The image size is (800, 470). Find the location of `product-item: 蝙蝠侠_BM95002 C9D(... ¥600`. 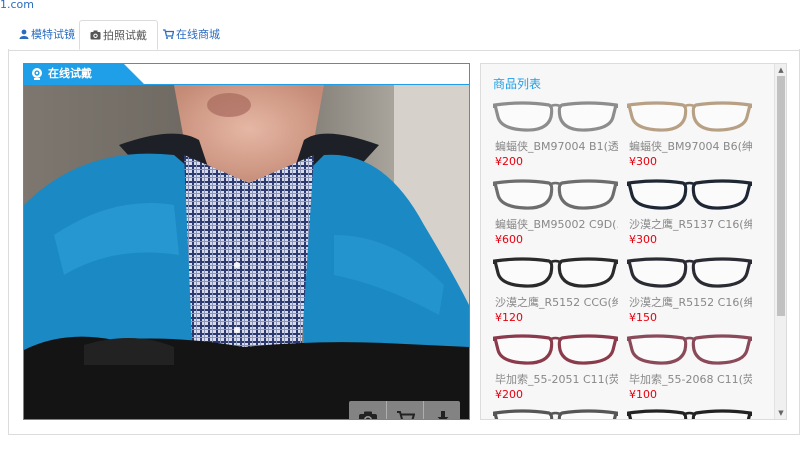

product-item: 蝙蝠侠_BM95002 C9D(... ¥600 is located at coordinates (555, 210).